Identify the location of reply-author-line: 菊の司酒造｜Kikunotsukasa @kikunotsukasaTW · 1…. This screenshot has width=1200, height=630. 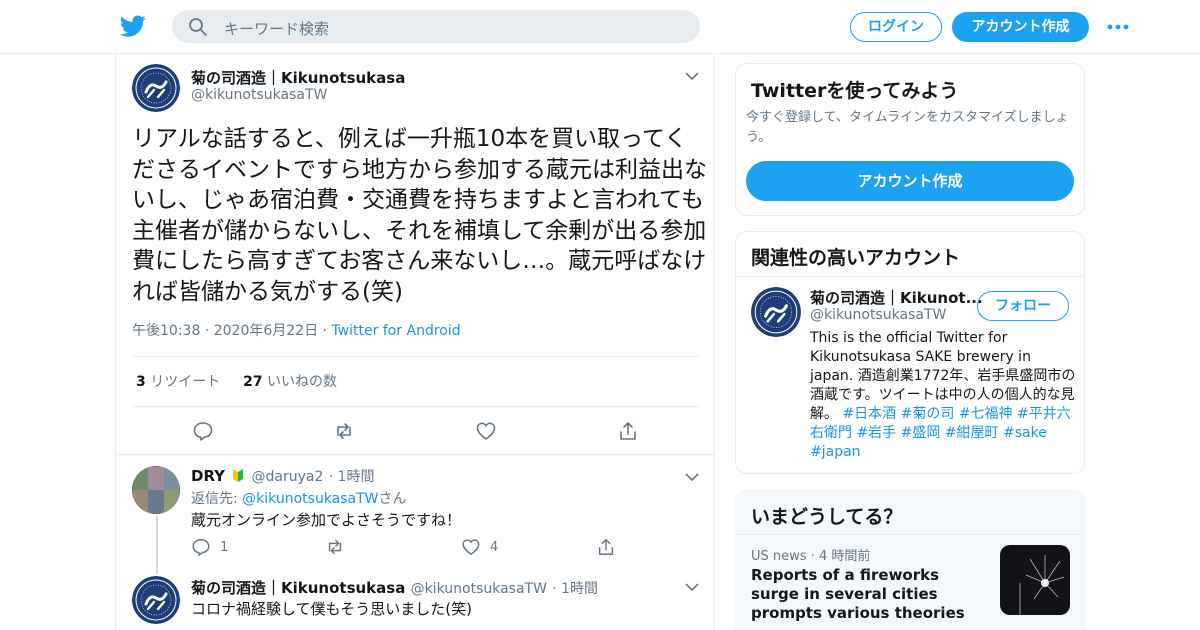
(394, 587).